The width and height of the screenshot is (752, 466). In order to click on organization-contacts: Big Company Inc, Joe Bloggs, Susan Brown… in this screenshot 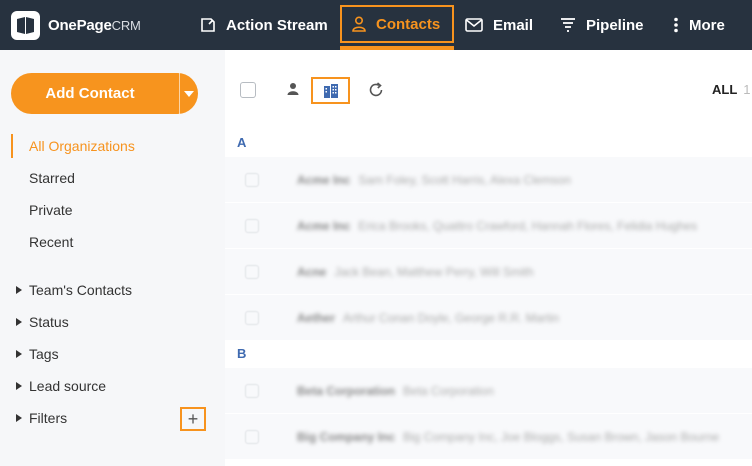, I will do `click(561, 436)`.